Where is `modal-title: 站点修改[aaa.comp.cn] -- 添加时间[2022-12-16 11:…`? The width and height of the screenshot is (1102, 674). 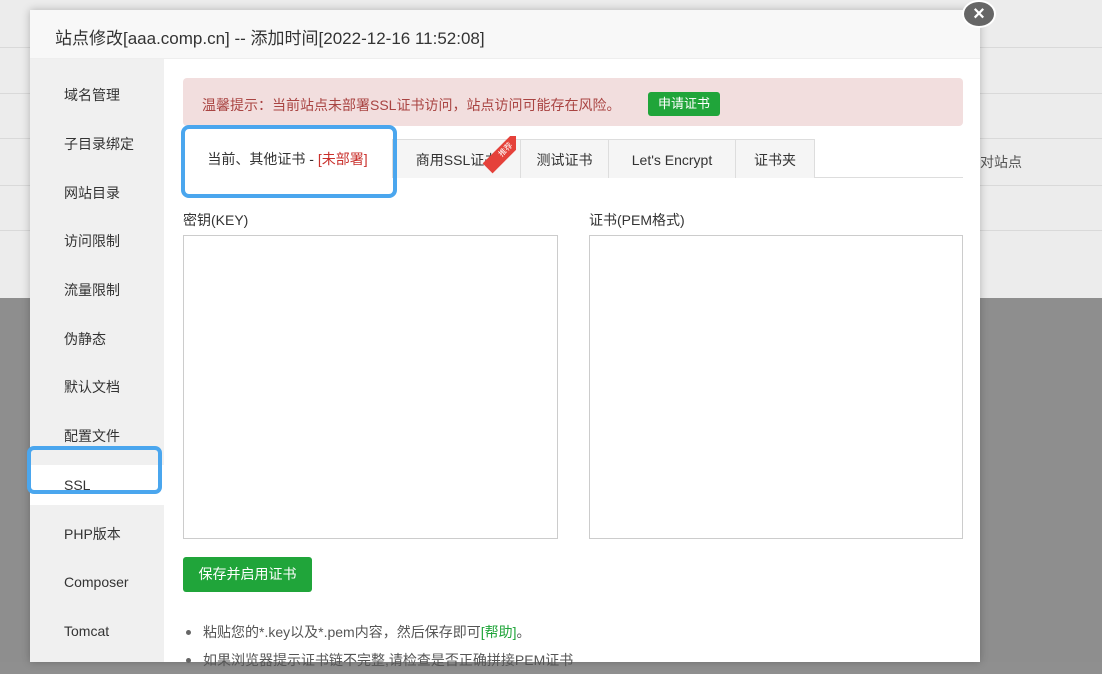
modal-title: 站点修改[aaa.comp.cn] -- 添加时间[2022-12-16 11:… is located at coordinates (270, 38).